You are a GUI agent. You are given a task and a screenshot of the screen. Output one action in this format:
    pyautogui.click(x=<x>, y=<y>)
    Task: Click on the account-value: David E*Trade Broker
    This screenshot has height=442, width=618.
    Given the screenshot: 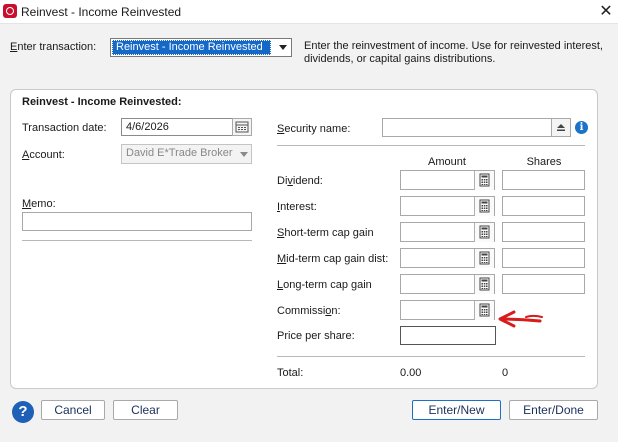 What is the action you would take?
    pyautogui.click(x=179, y=153)
    